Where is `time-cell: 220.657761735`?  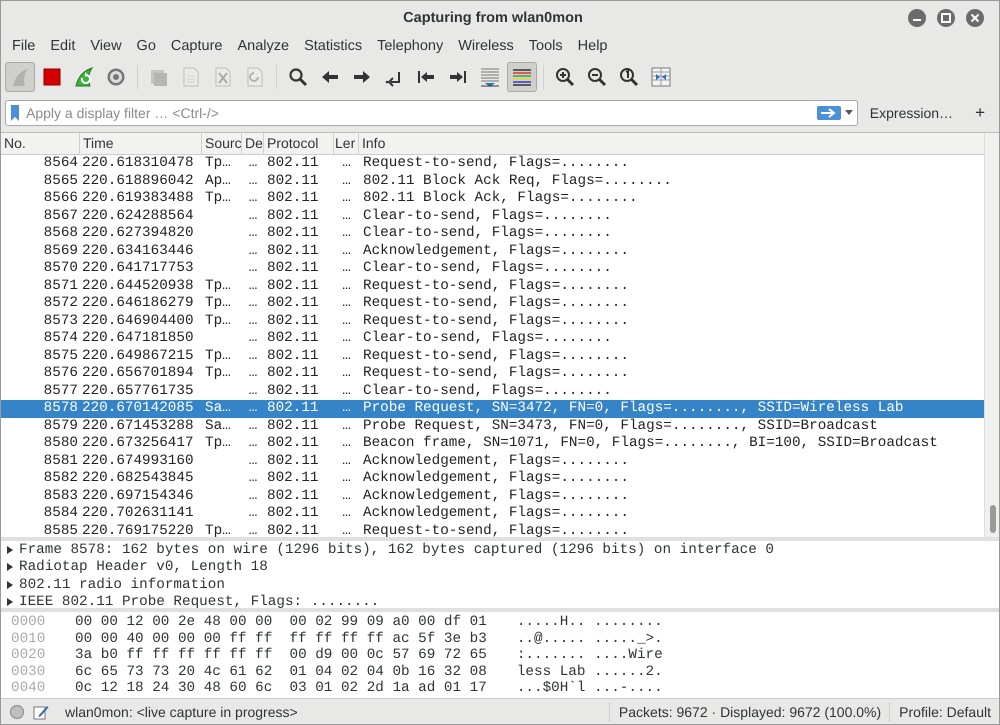
time-cell: 220.657761735 is located at coordinates (138, 390).